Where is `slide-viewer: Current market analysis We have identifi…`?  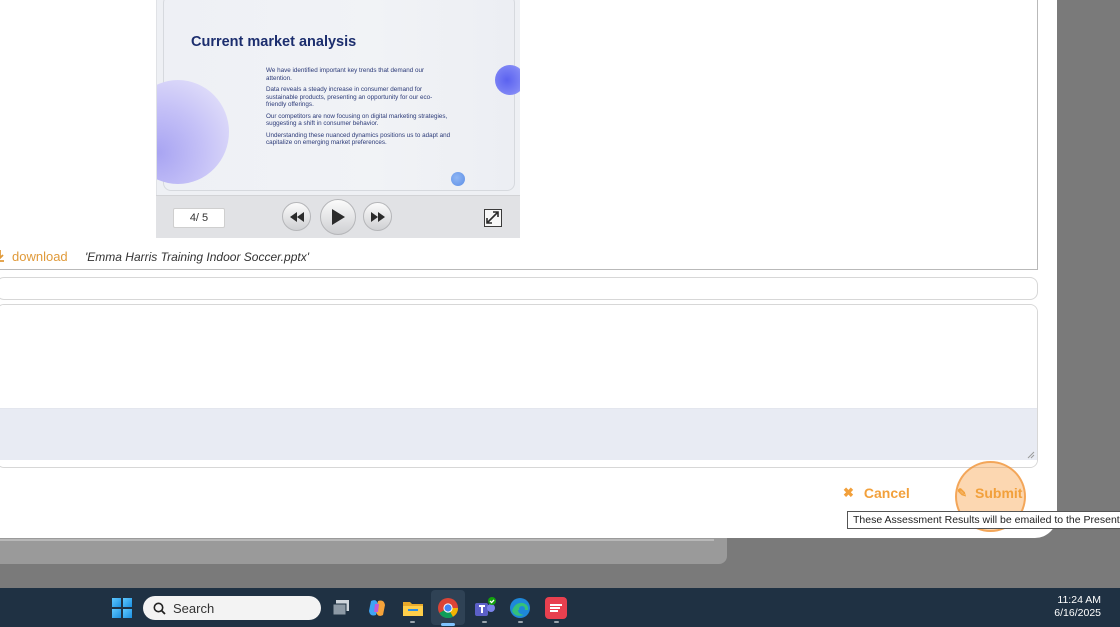 slide-viewer: Current market analysis We have identifi… is located at coordinates (338, 119).